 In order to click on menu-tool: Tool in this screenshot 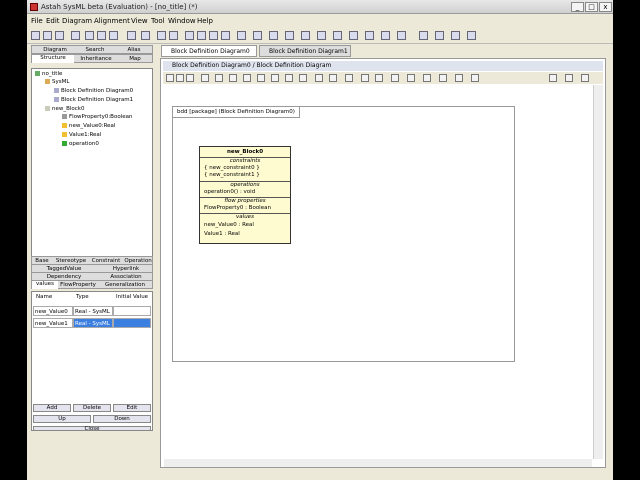, I will do `click(158, 21)`.